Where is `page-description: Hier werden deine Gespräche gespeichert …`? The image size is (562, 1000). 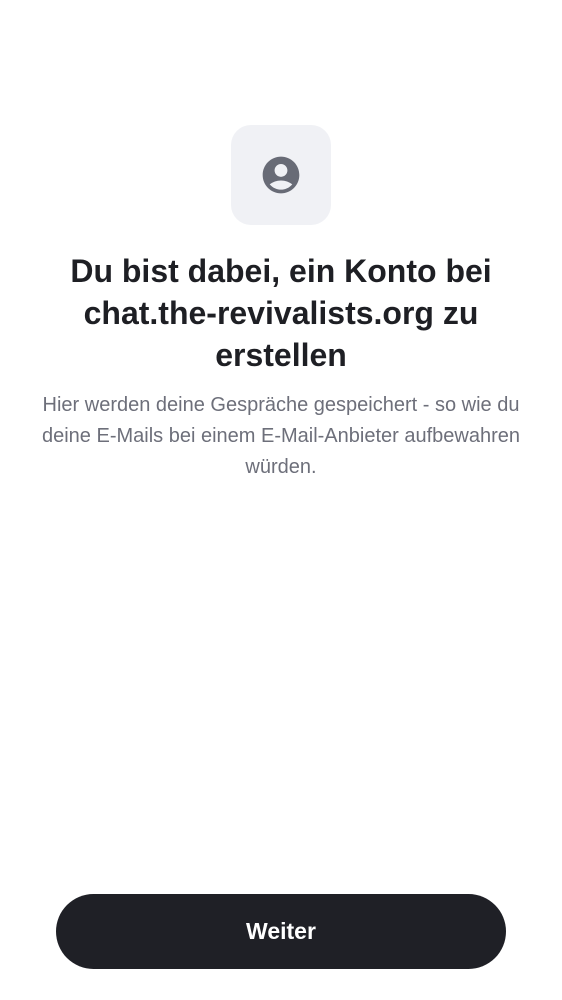 page-description: Hier werden deine Gespräche gespeichert … is located at coordinates (281, 436).